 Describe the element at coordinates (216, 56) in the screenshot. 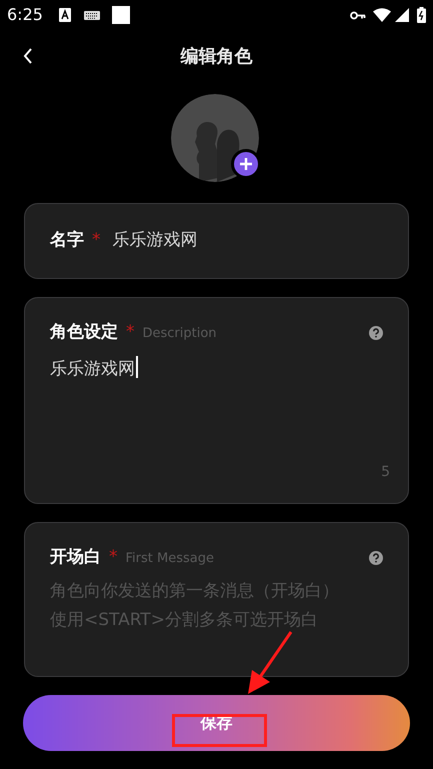

I see `page-title: 编辑角色` at that location.